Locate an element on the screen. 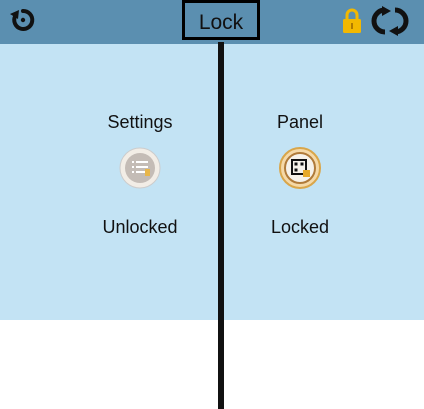 The image size is (424, 409). callout-line is located at coordinates (221, 225).